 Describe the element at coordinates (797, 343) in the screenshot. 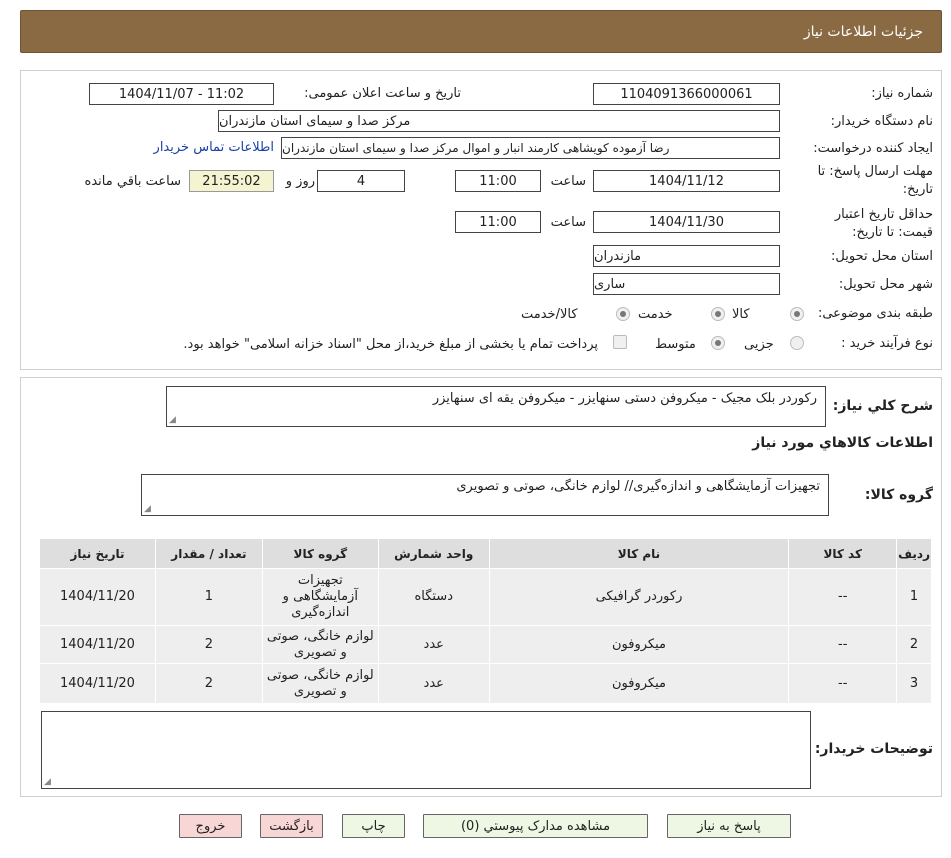

I see `process-radio-minor` at that location.